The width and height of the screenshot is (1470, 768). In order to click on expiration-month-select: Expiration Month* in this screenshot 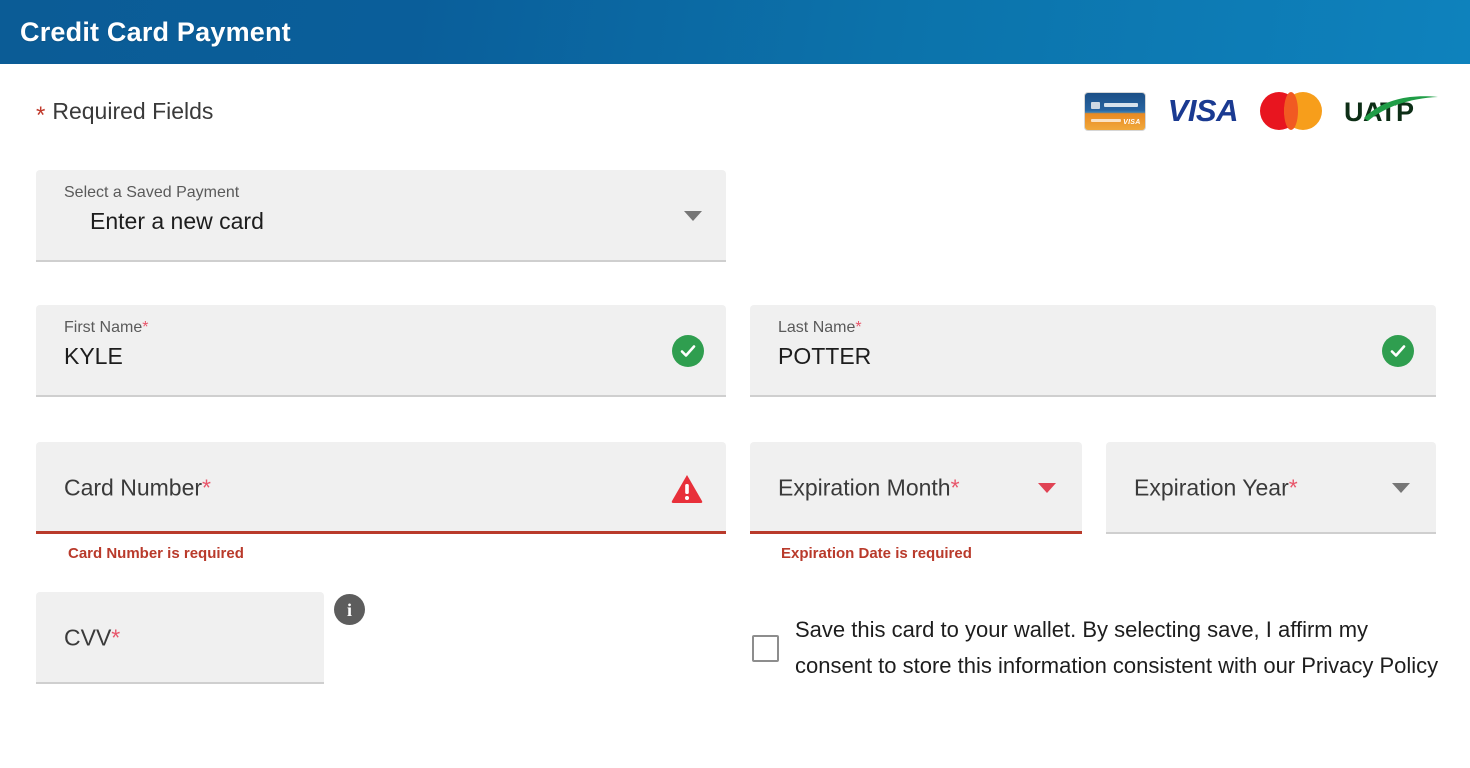, I will do `click(916, 488)`.